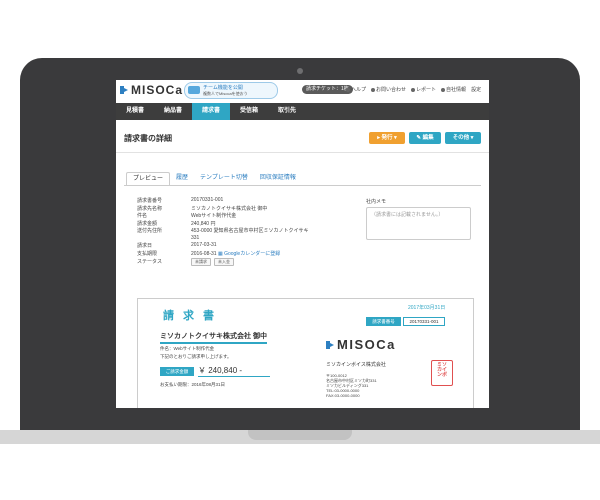 This screenshot has height=500, width=600. What do you see at coordinates (366, 344) in the screenshot?
I see `invoice-logo: MISOCa` at bounding box center [366, 344].